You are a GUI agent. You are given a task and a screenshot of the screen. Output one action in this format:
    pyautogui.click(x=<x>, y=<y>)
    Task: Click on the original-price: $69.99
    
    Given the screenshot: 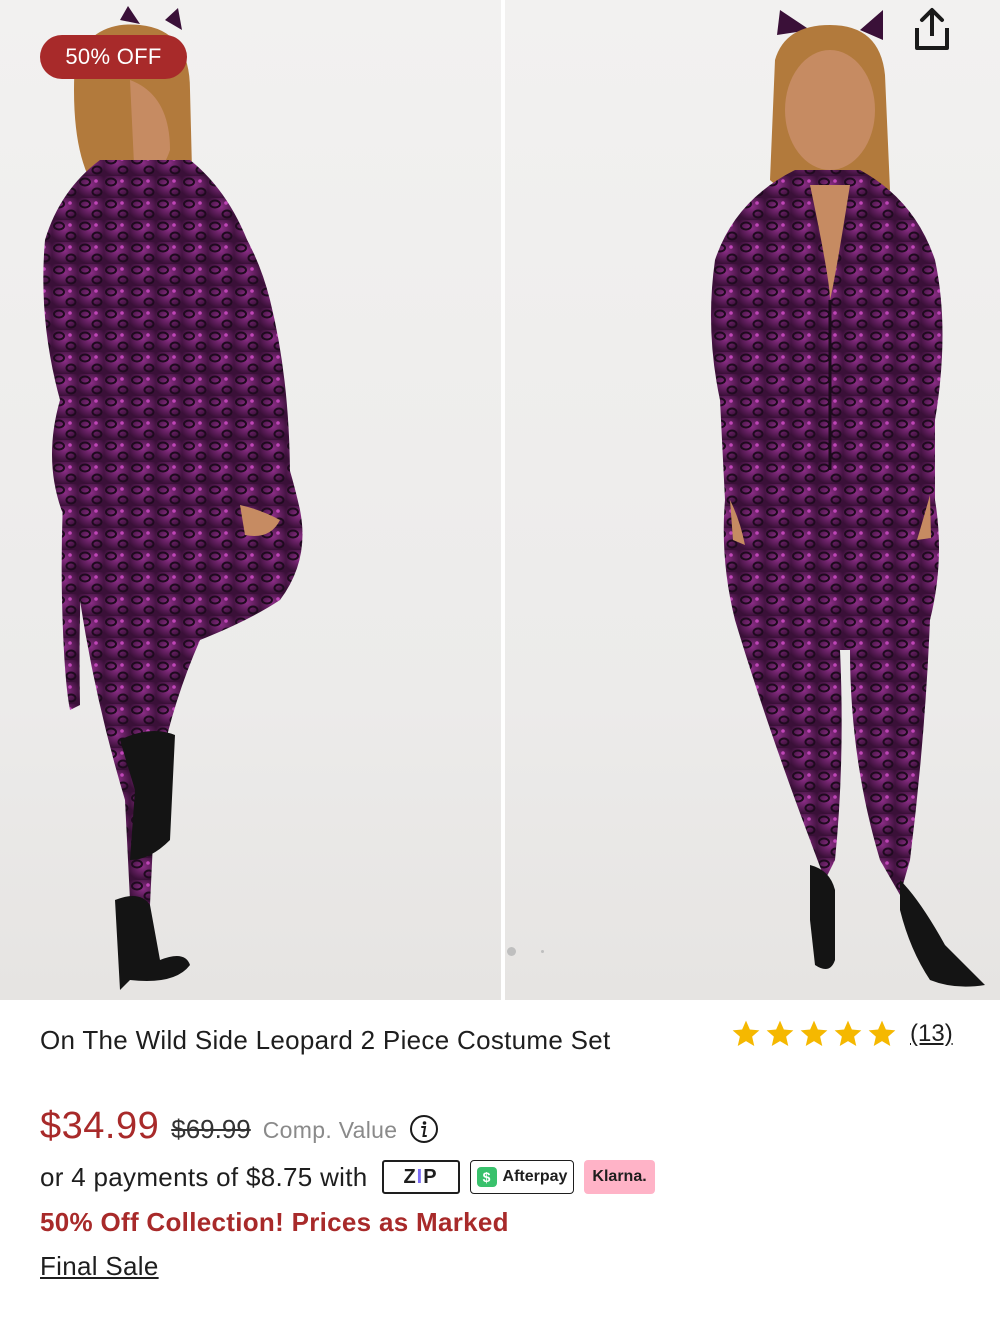 What is the action you would take?
    pyautogui.click(x=211, y=1129)
    